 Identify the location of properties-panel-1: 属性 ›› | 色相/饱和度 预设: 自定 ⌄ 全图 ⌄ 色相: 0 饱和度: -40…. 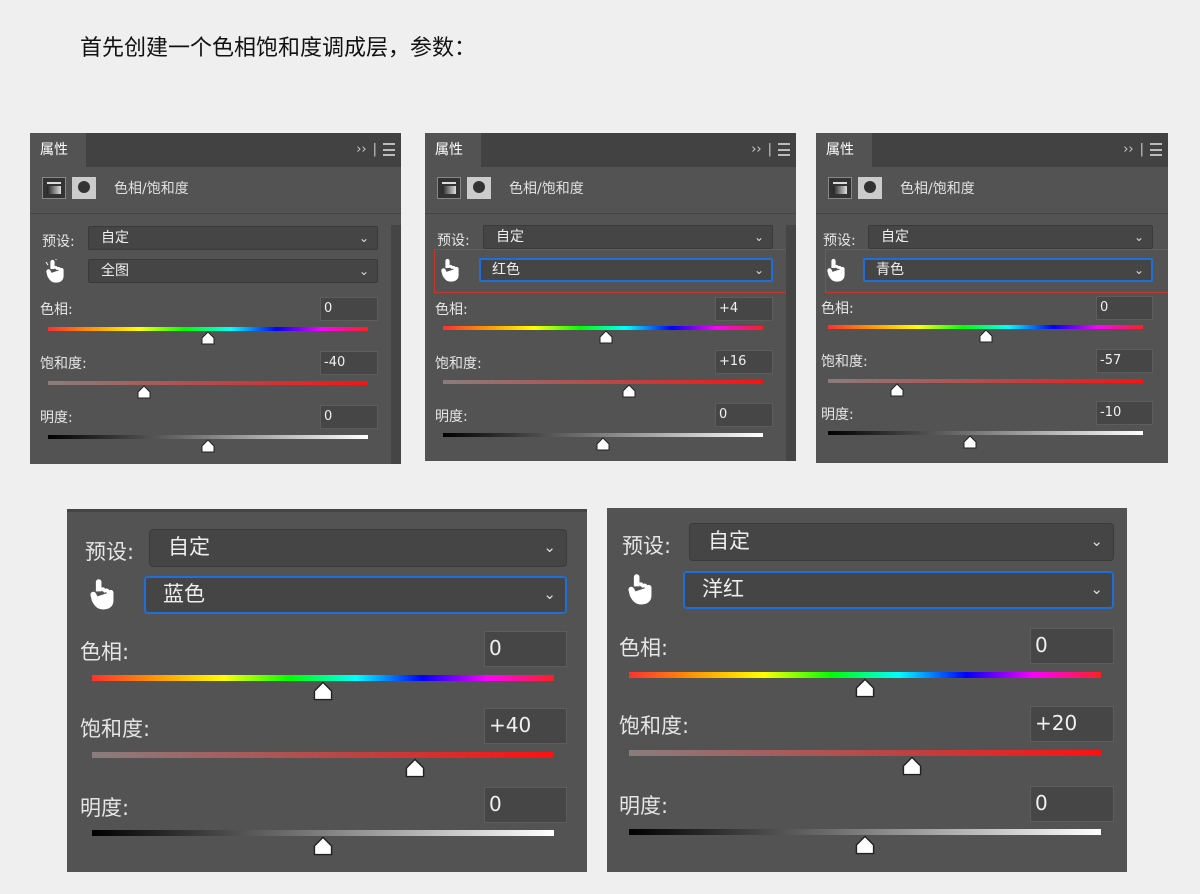
(215, 298).